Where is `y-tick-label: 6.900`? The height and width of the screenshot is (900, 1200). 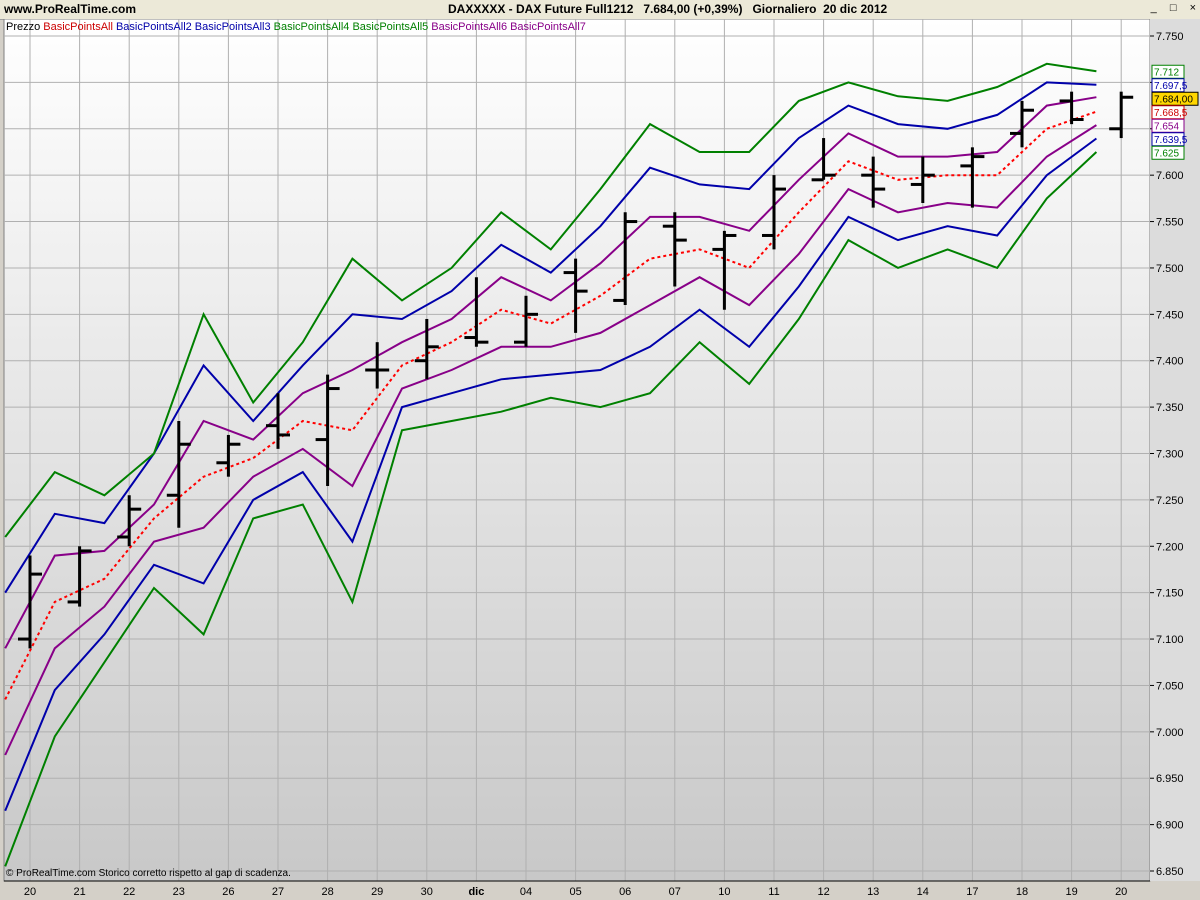 y-tick-label: 6.900 is located at coordinates (1170, 826).